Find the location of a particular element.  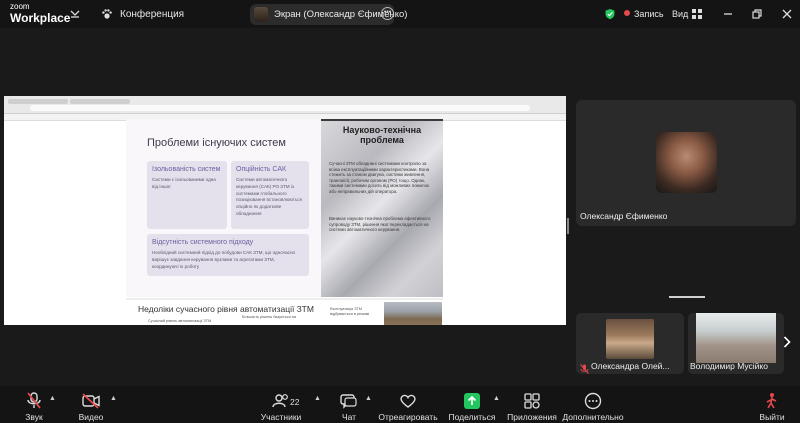

active-speaker-tile: Олександр Єфименко is located at coordinates (686, 163).